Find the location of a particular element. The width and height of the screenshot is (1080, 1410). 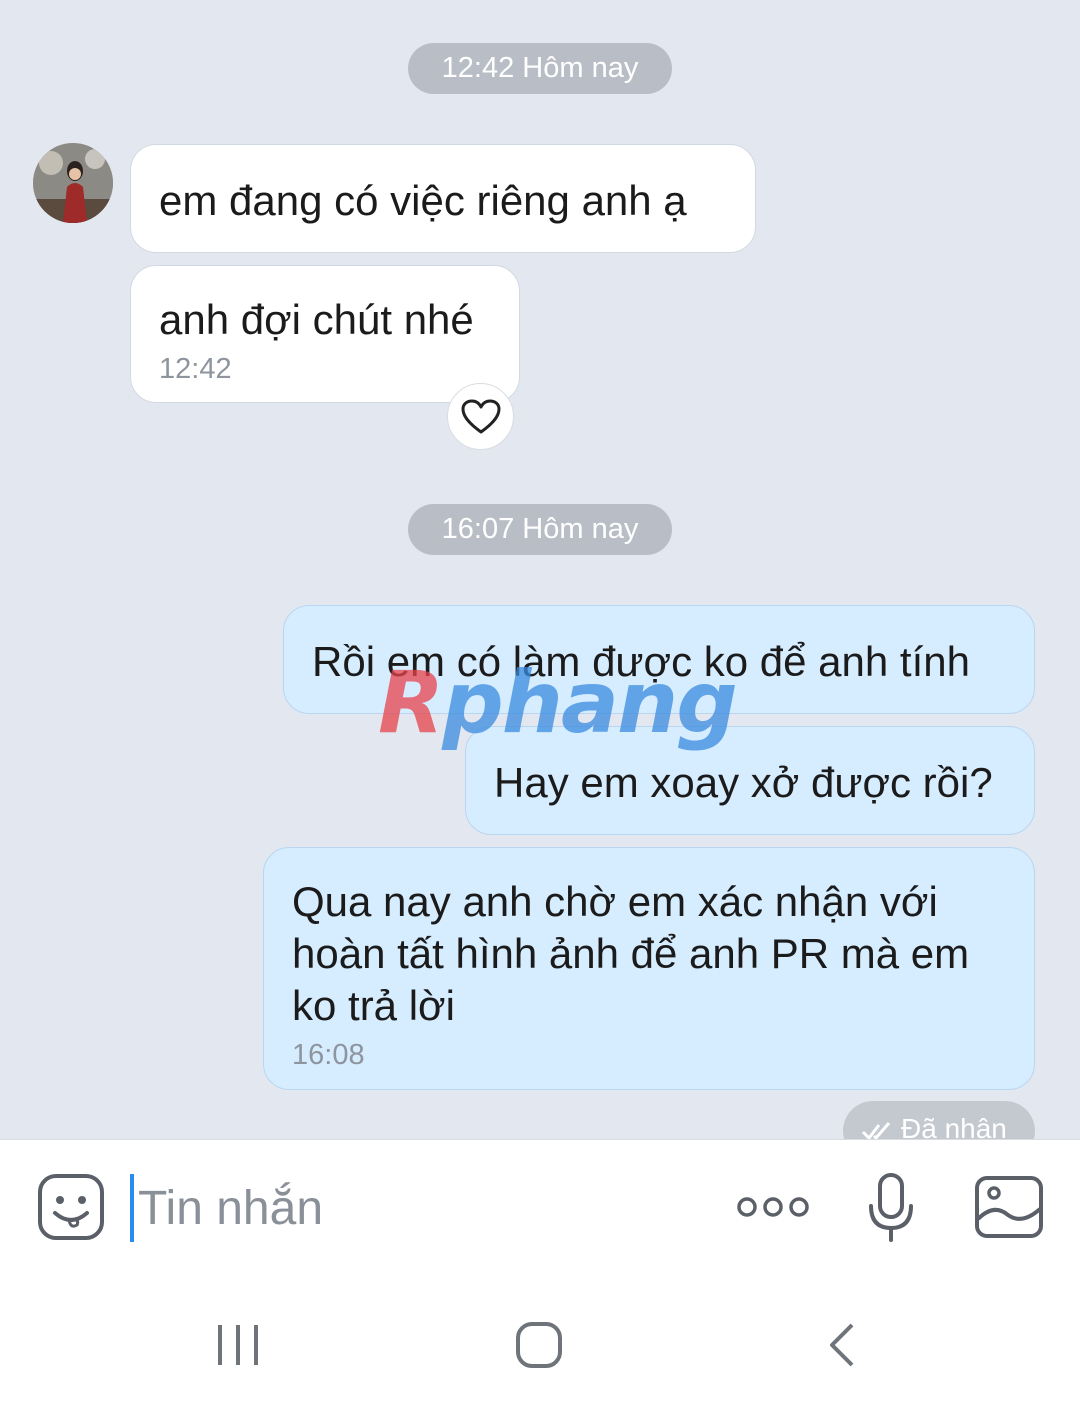

more-button is located at coordinates (773, 1207).